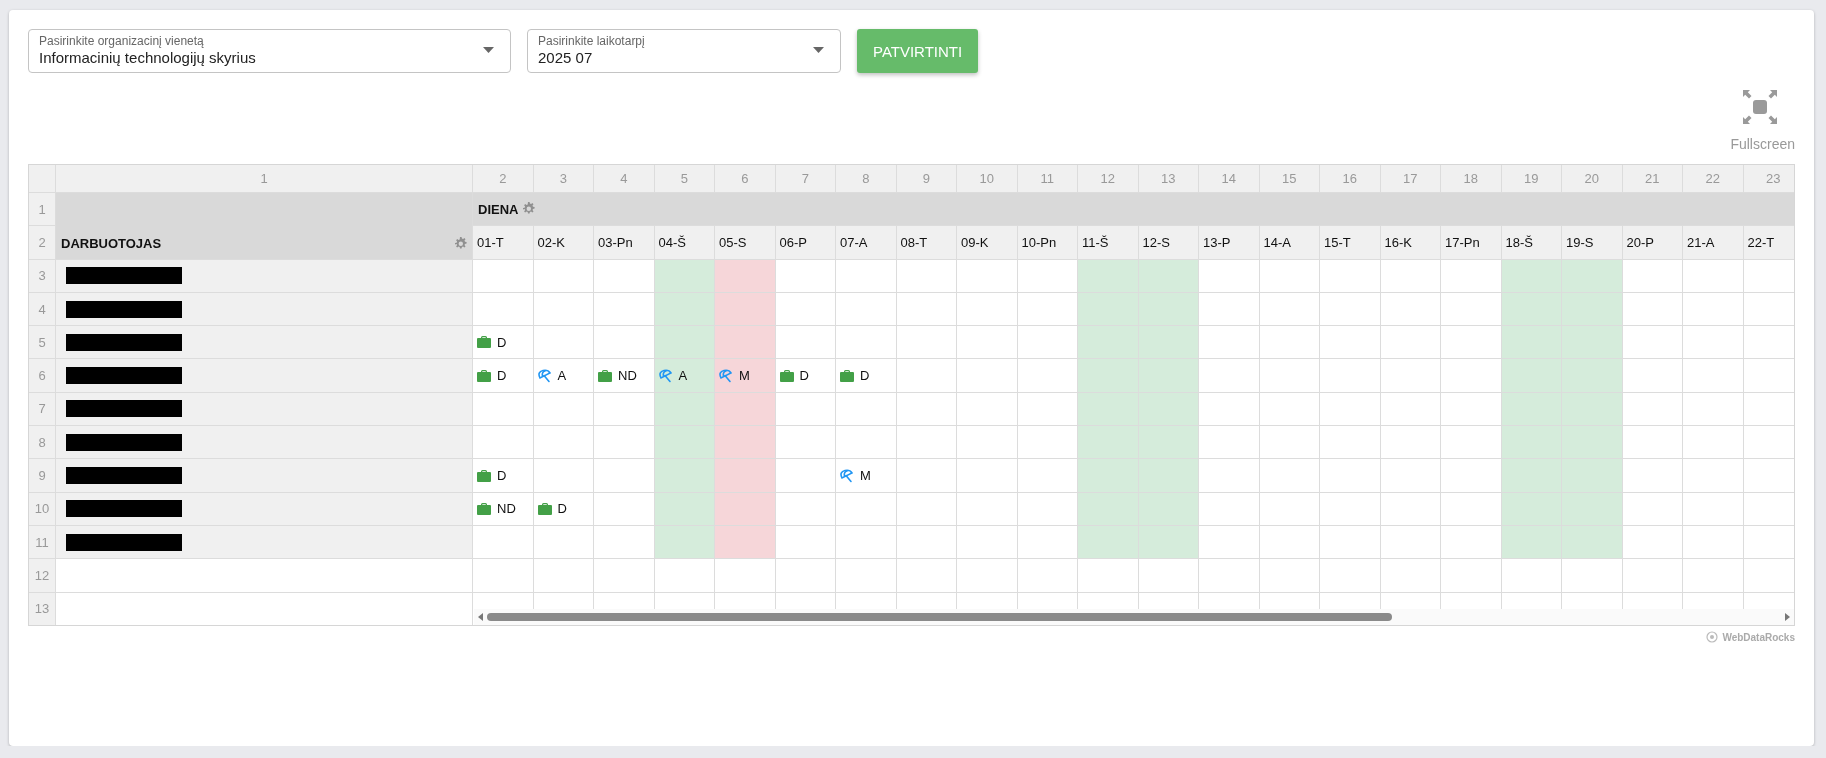 The height and width of the screenshot is (758, 1826). What do you see at coordinates (1229, 243) in the screenshot?
I see `day-header: 13-P` at bounding box center [1229, 243].